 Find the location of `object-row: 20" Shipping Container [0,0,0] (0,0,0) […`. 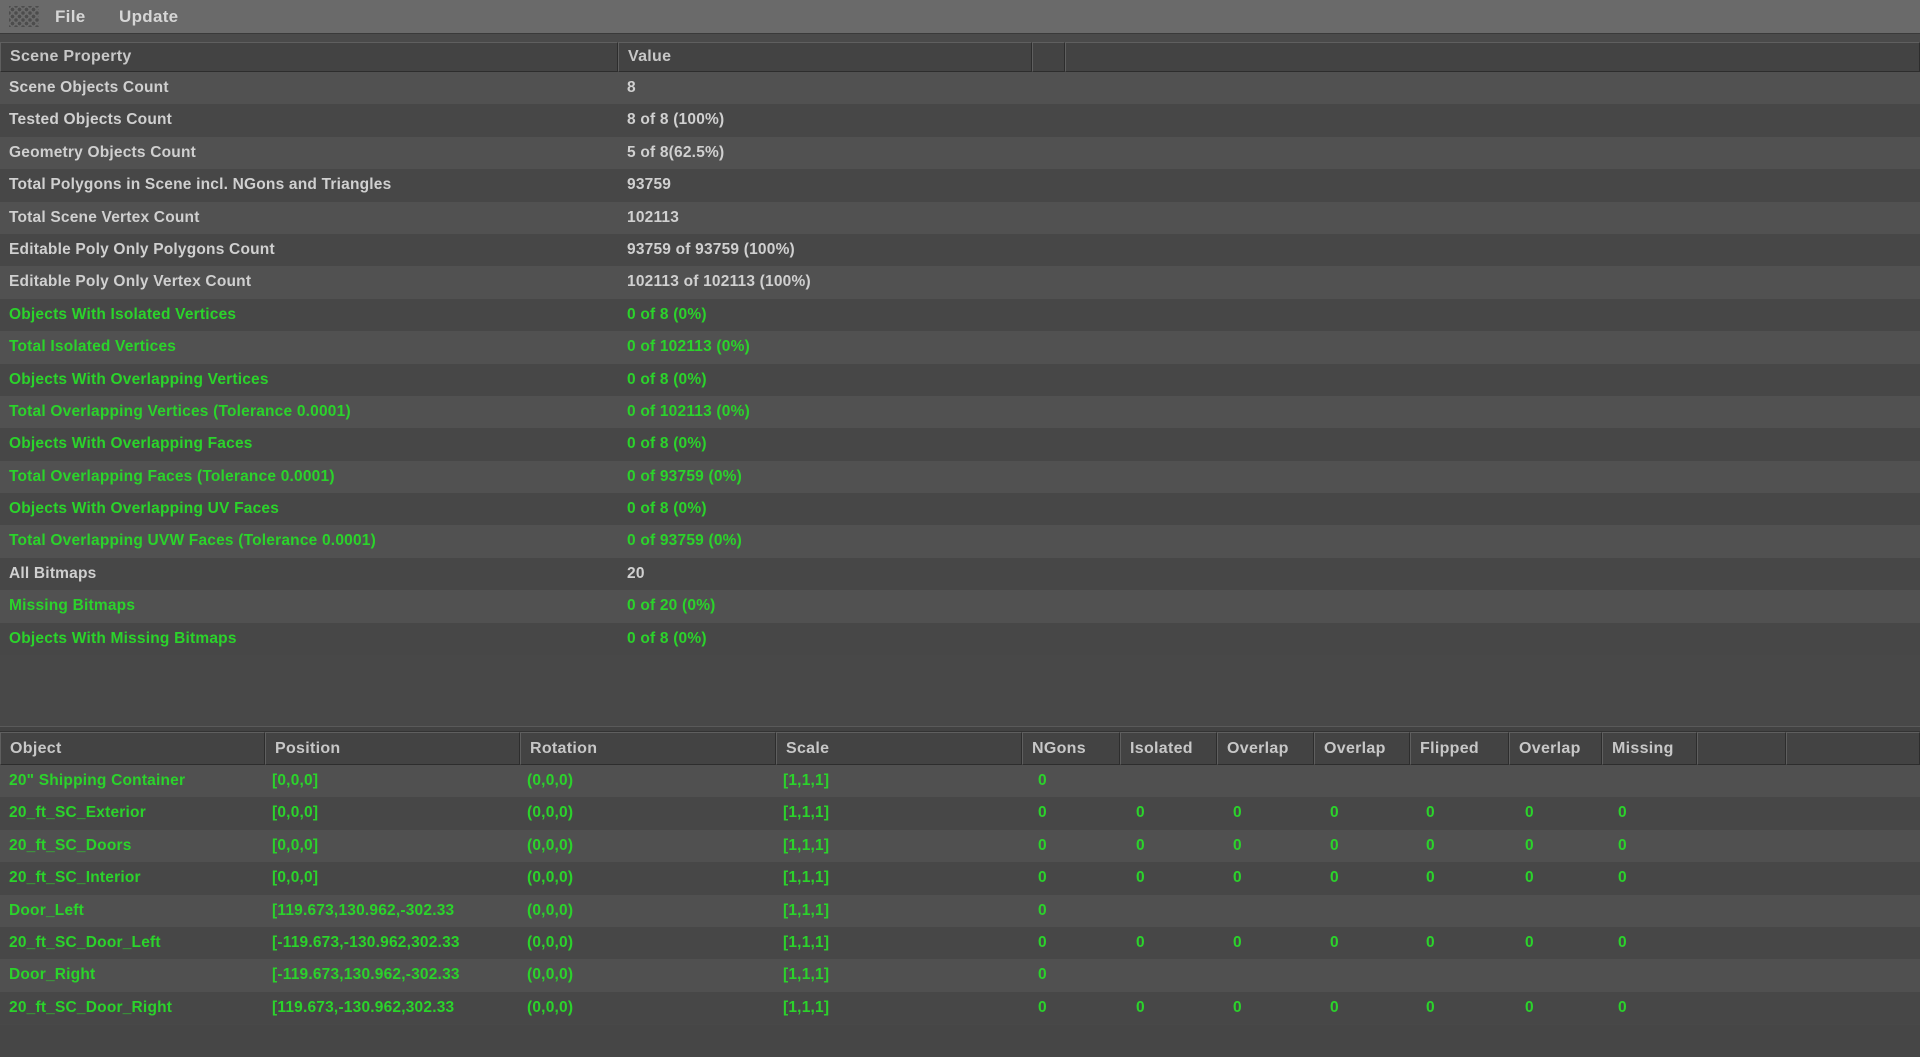

object-row: 20" Shipping Container [0,0,0] (0,0,0) [… is located at coordinates (960, 781).